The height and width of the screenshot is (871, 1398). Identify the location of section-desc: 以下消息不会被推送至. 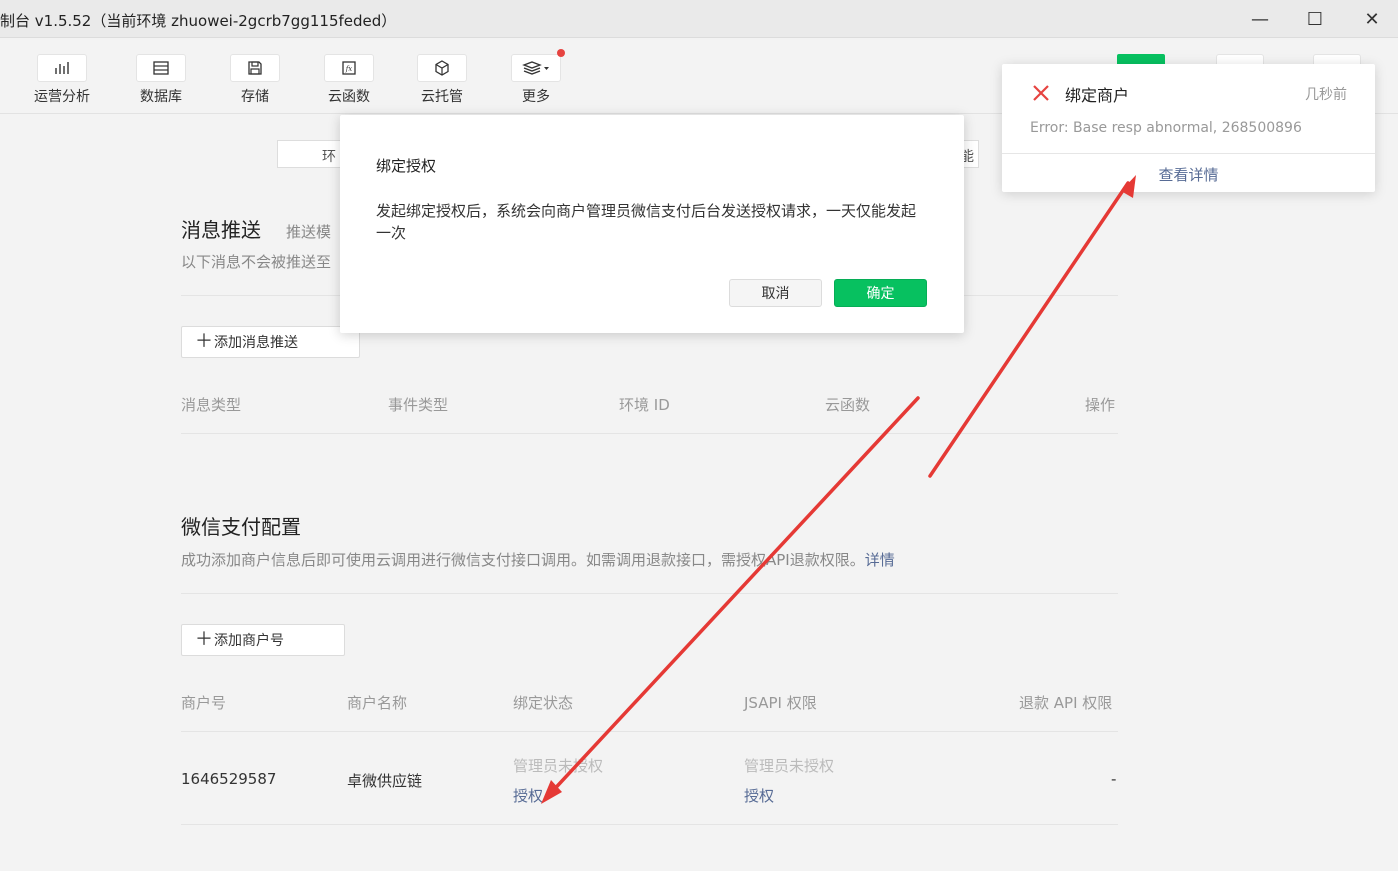
(256, 262).